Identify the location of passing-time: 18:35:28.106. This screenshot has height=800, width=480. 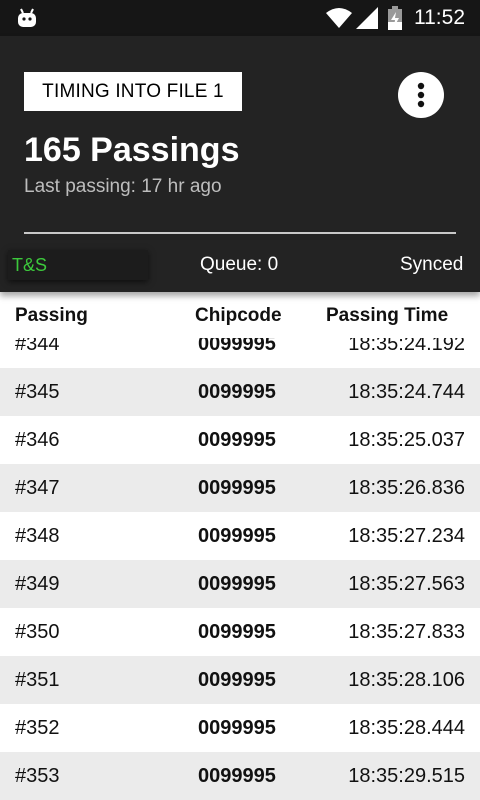
(406, 680).